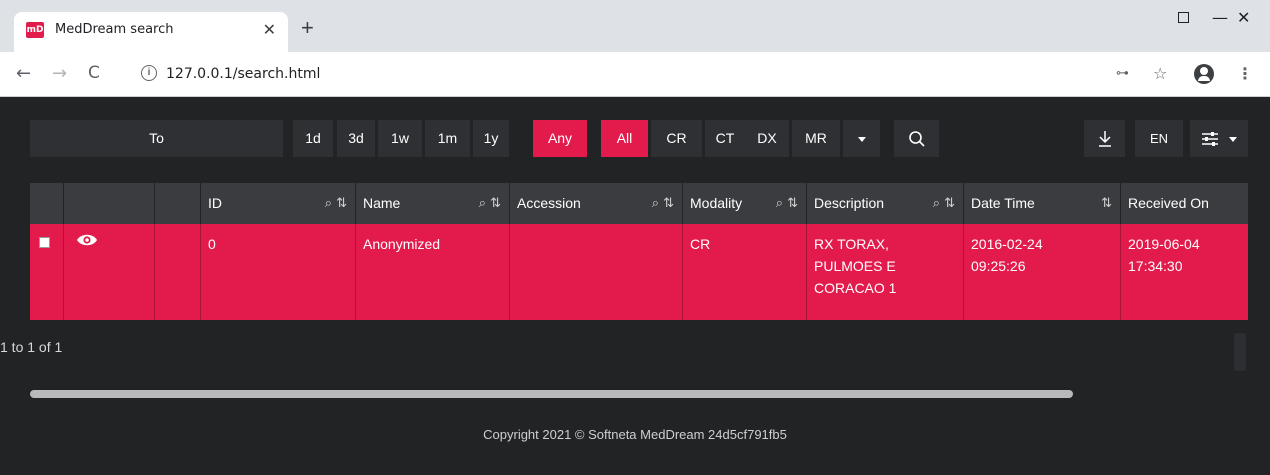  What do you see at coordinates (745, 272) in the screenshot?
I see `row-modality: CR` at bounding box center [745, 272].